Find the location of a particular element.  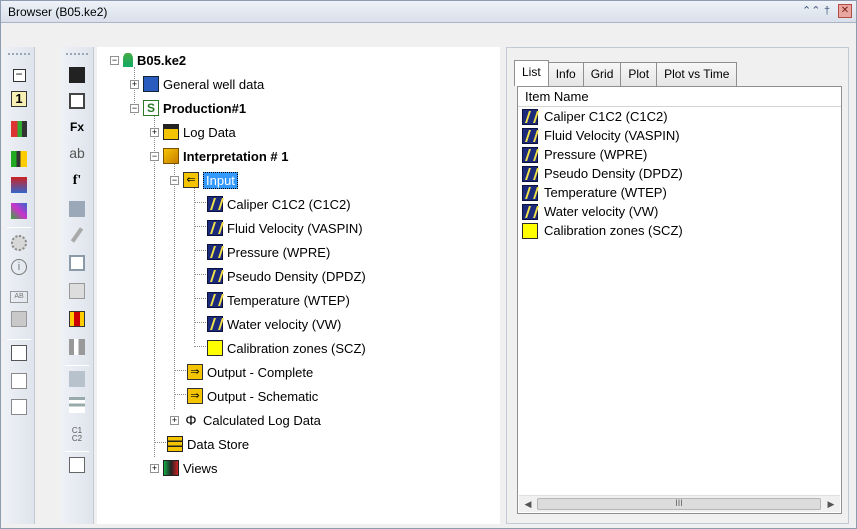

tree-item-fluid-velocity: Fluid Velocity (VASPIN) is located at coordinates (285, 228).